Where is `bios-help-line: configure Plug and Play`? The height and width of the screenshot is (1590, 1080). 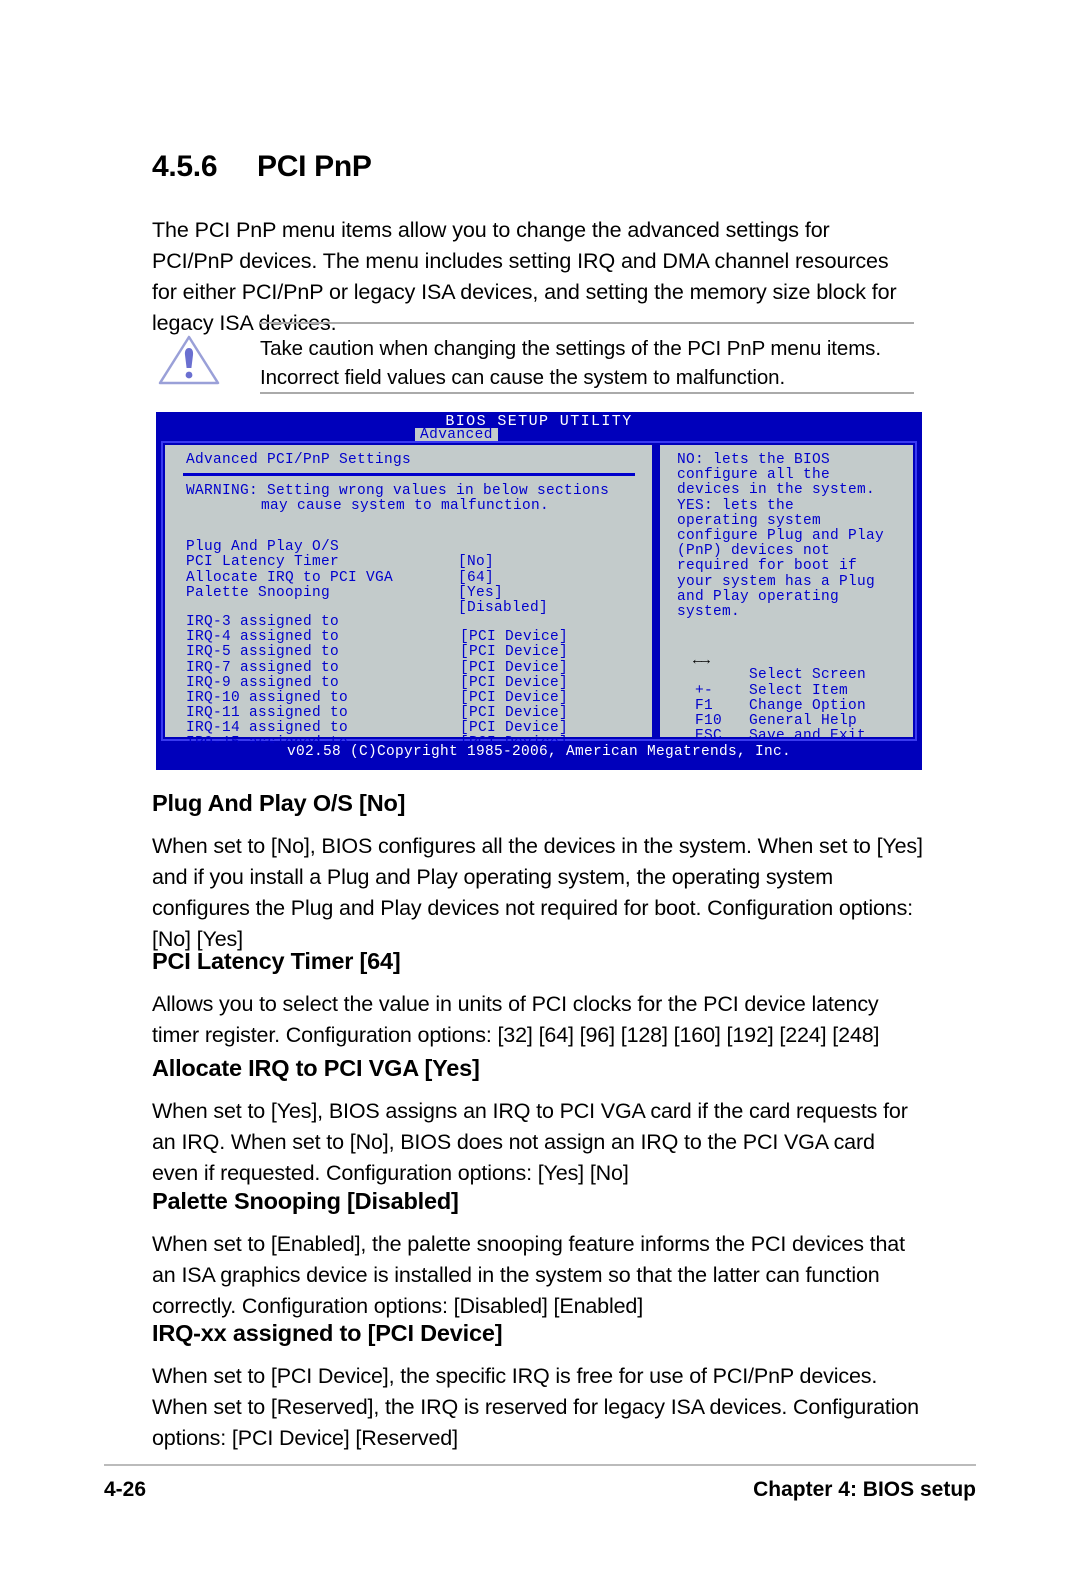 bios-help-line: configure Plug and Play is located at coordinates (781, 535).